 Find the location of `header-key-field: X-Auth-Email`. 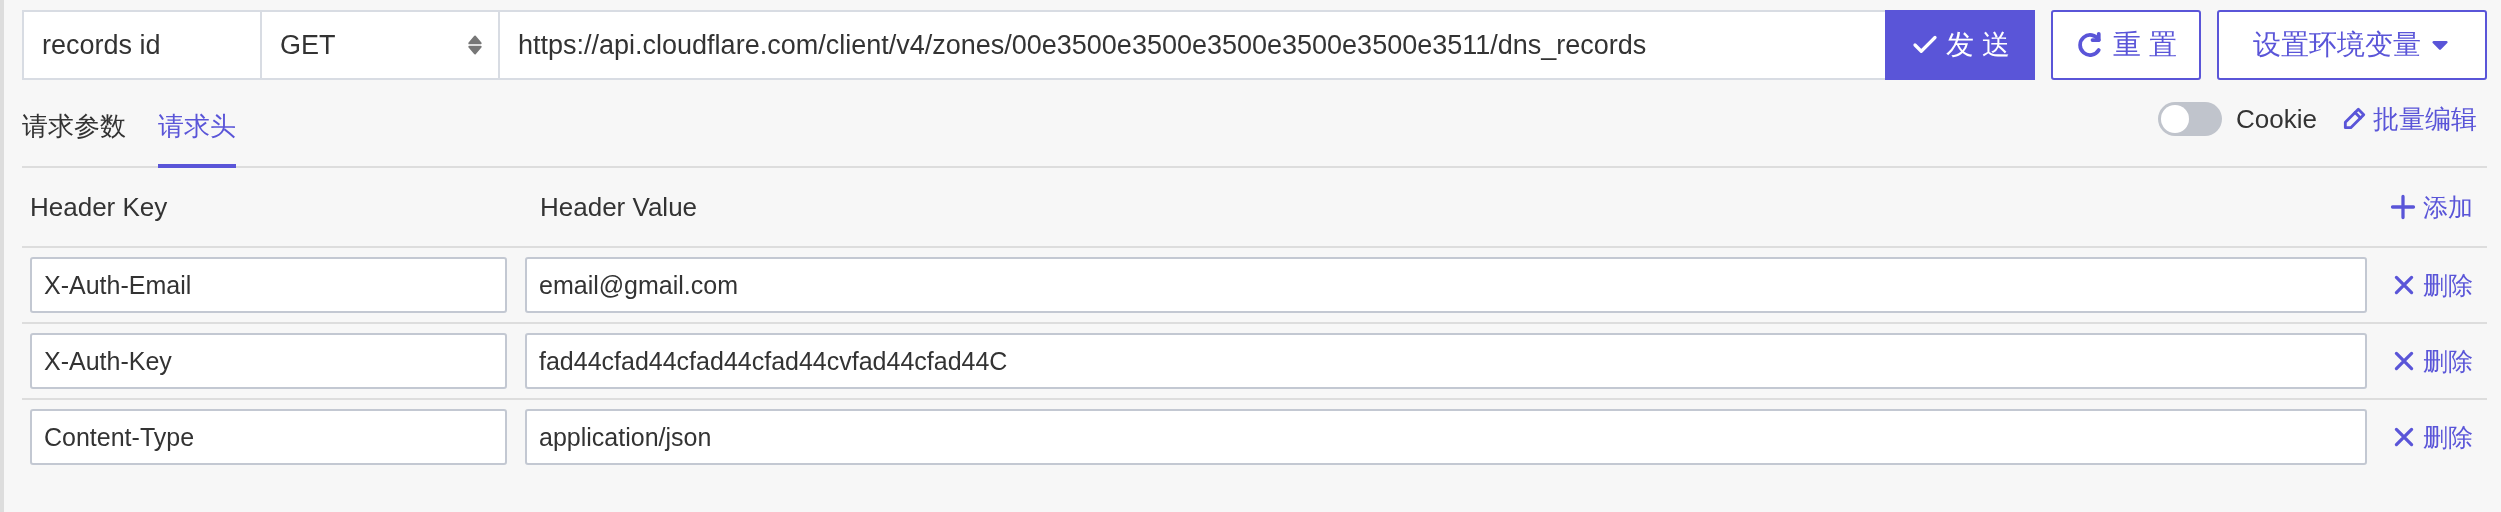

header-key-field: X-Auth-Email is located at coordinates (268, 285).